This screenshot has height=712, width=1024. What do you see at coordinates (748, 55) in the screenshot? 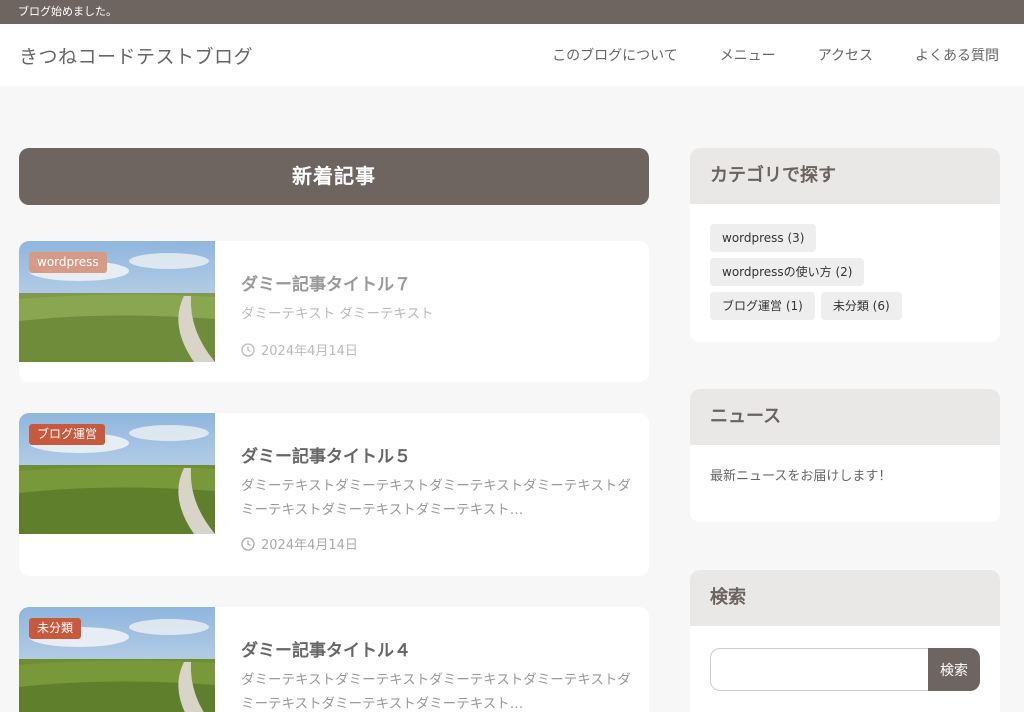
I see `nav-item-menu: メニュー` at bounding box center [748, 55].